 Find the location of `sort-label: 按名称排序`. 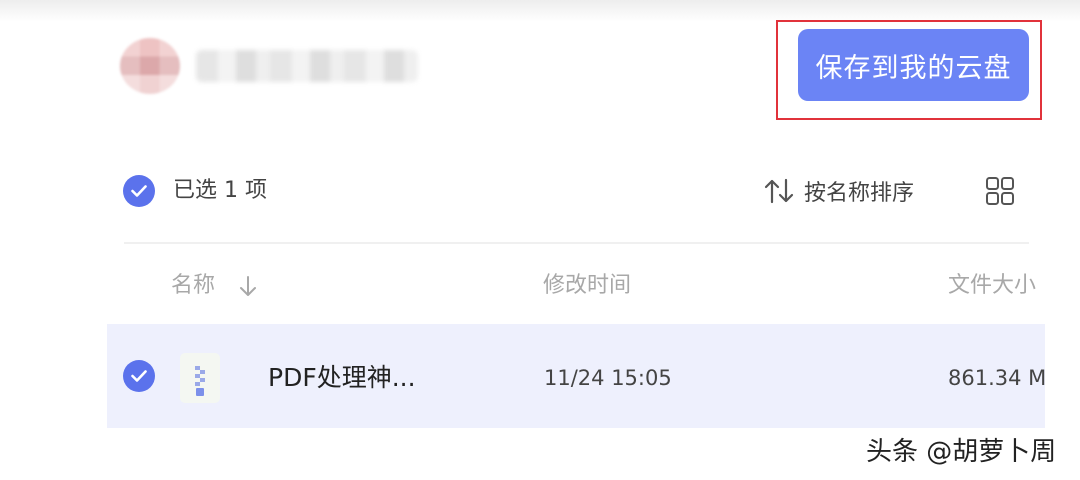

sort-label: 按名称排序 is located at coordinates (859, 193).